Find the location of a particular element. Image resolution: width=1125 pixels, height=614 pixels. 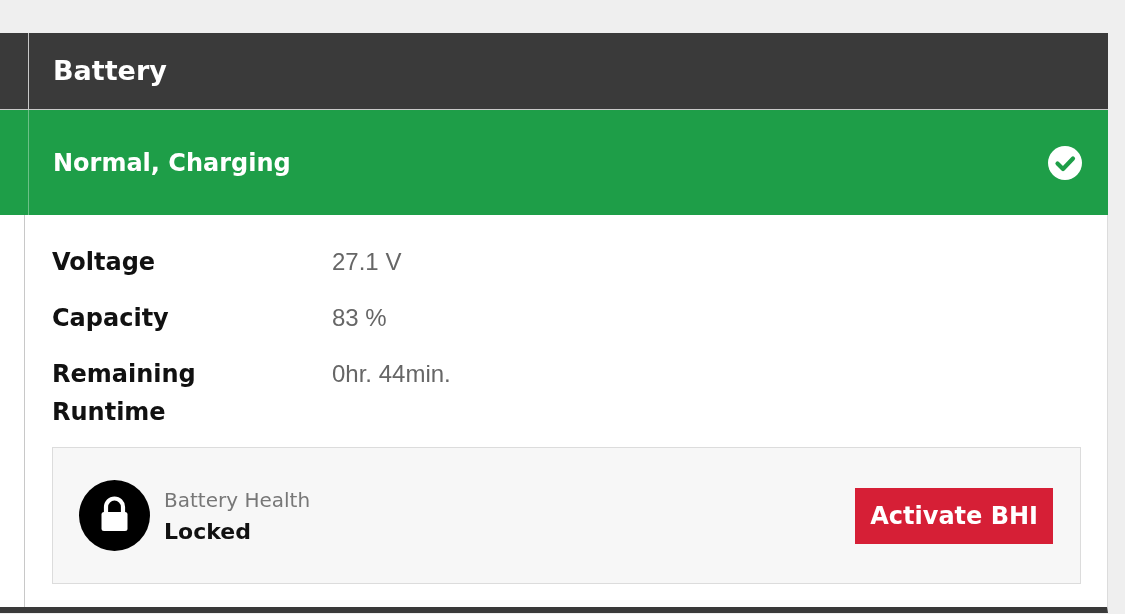

metric-value: 83 % is located at coordinates (360, 318).